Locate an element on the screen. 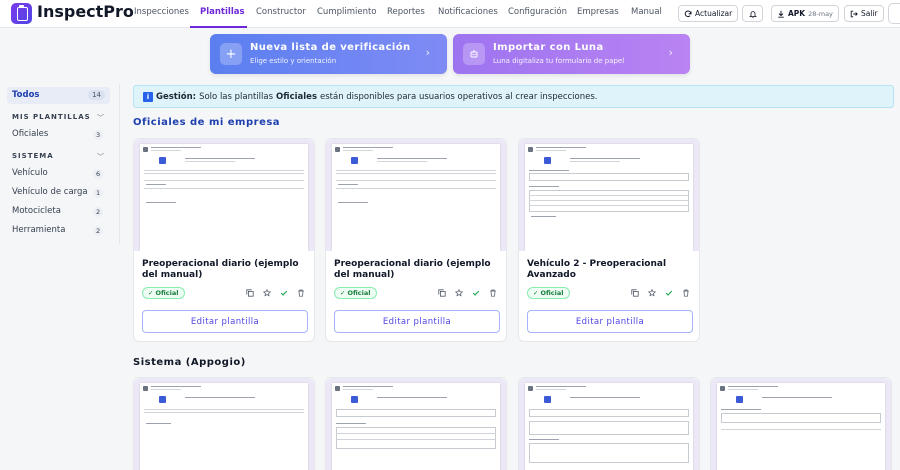 This screenshot has width=900, height=470. refresh-button: Actualizar is located at coordinates (708, 13).